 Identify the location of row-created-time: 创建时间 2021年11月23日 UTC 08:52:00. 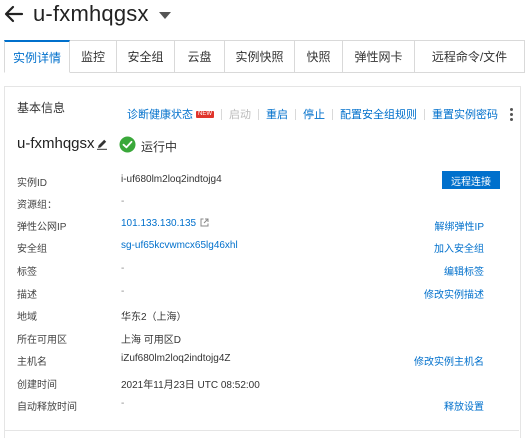
(267, 382).